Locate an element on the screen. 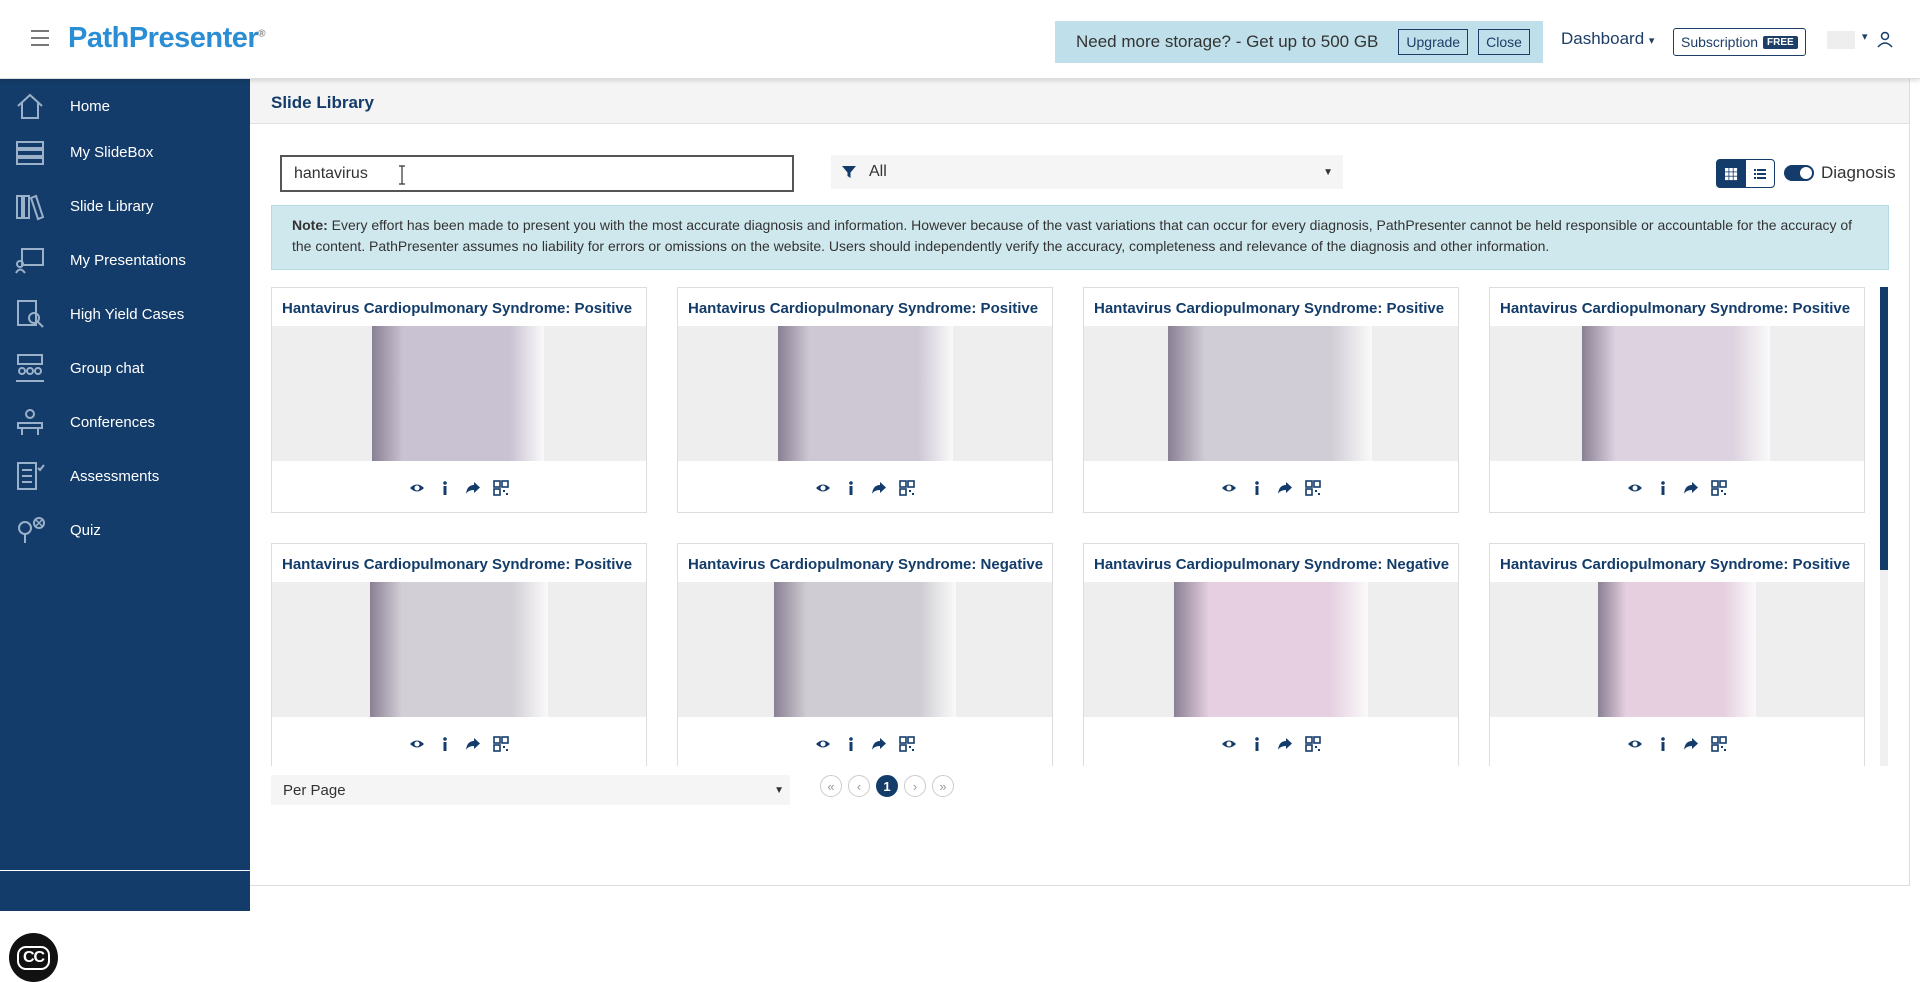  sidebar-item-slide-library: Slide Library is located at coordinates (125, 206).